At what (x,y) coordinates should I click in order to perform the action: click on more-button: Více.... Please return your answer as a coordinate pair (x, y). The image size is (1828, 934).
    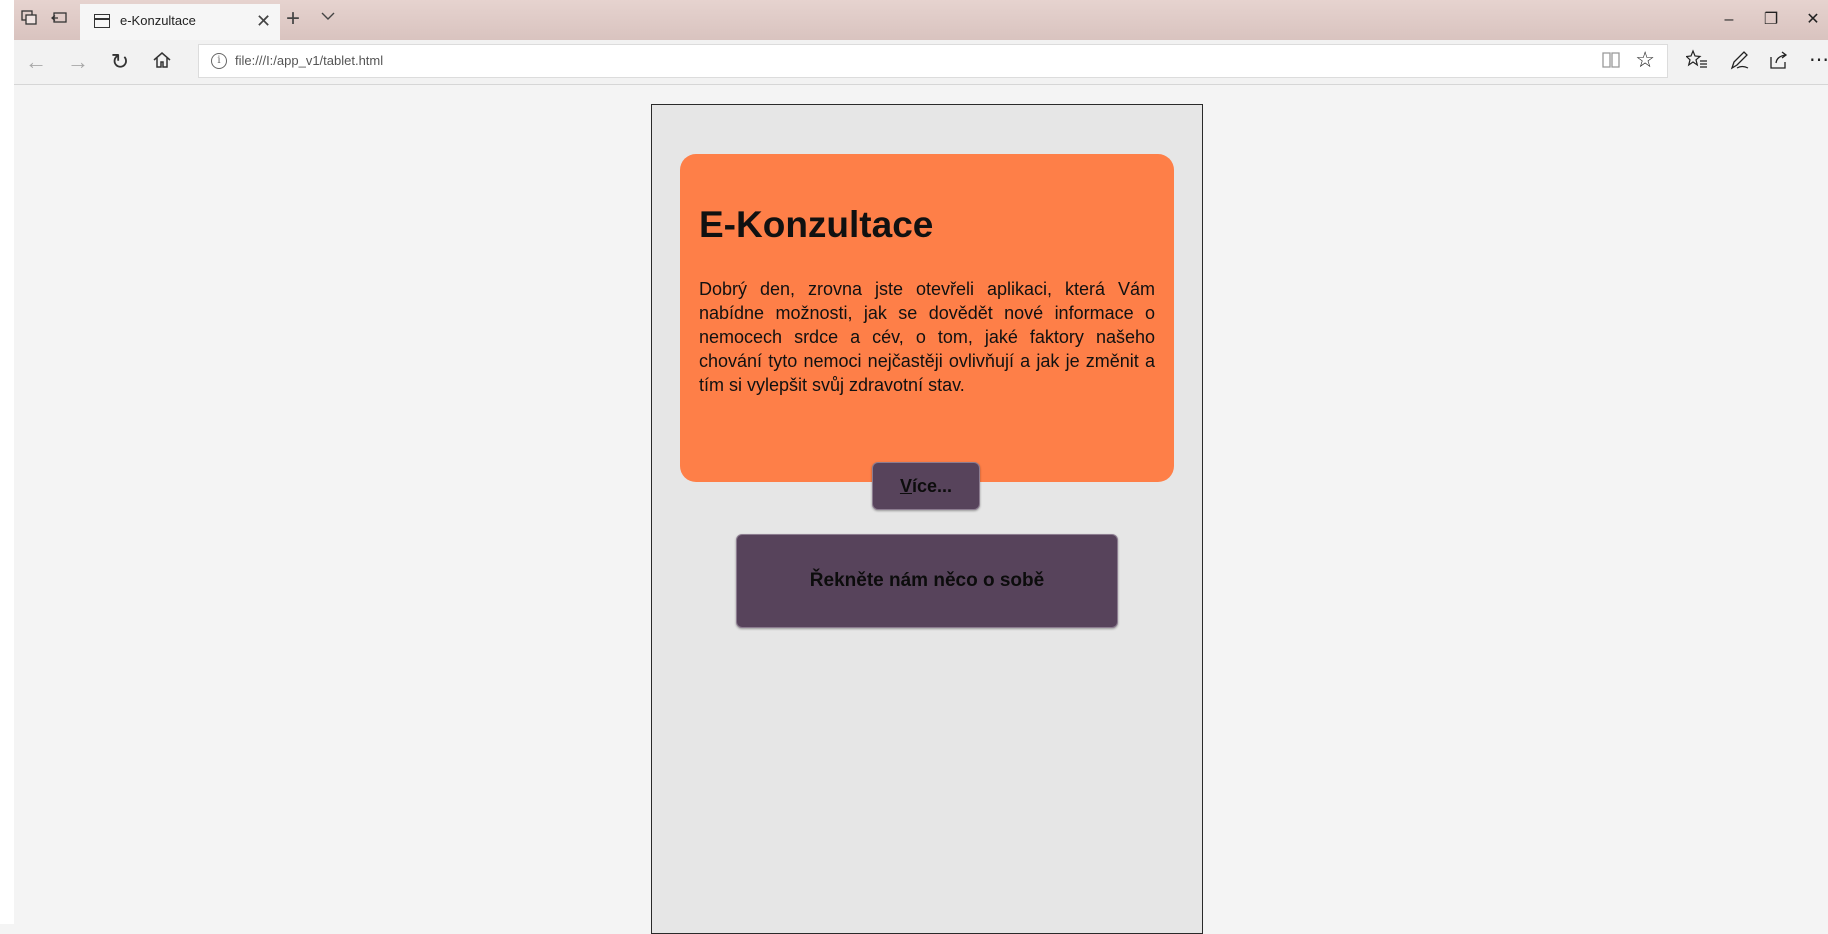
    Looking at the image, I should click on (926, 486).